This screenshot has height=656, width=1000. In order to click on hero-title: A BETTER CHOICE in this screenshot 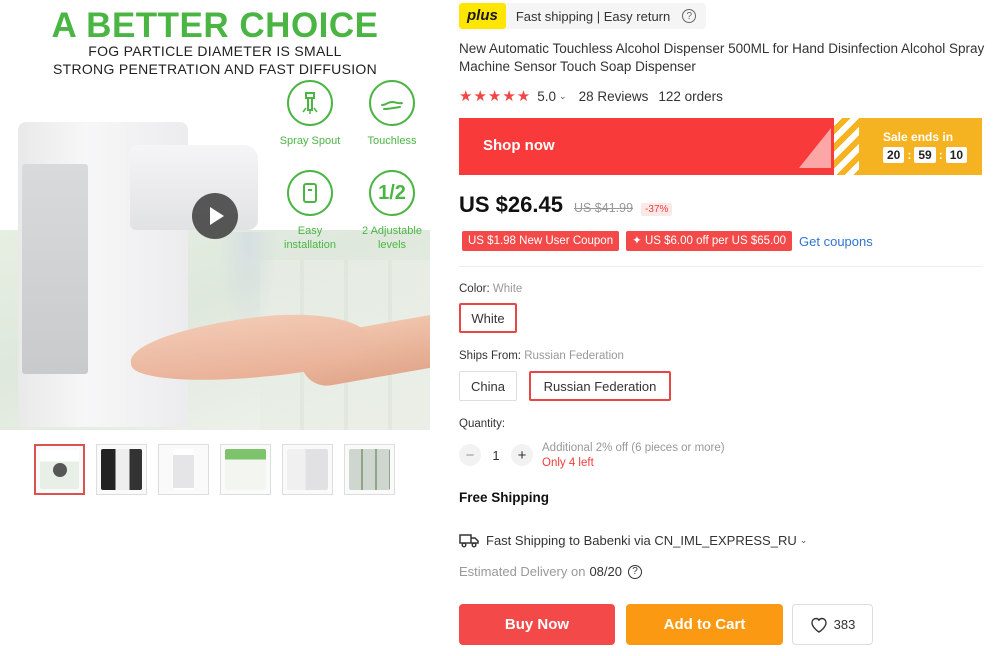, I will do `click(215, 25)`.